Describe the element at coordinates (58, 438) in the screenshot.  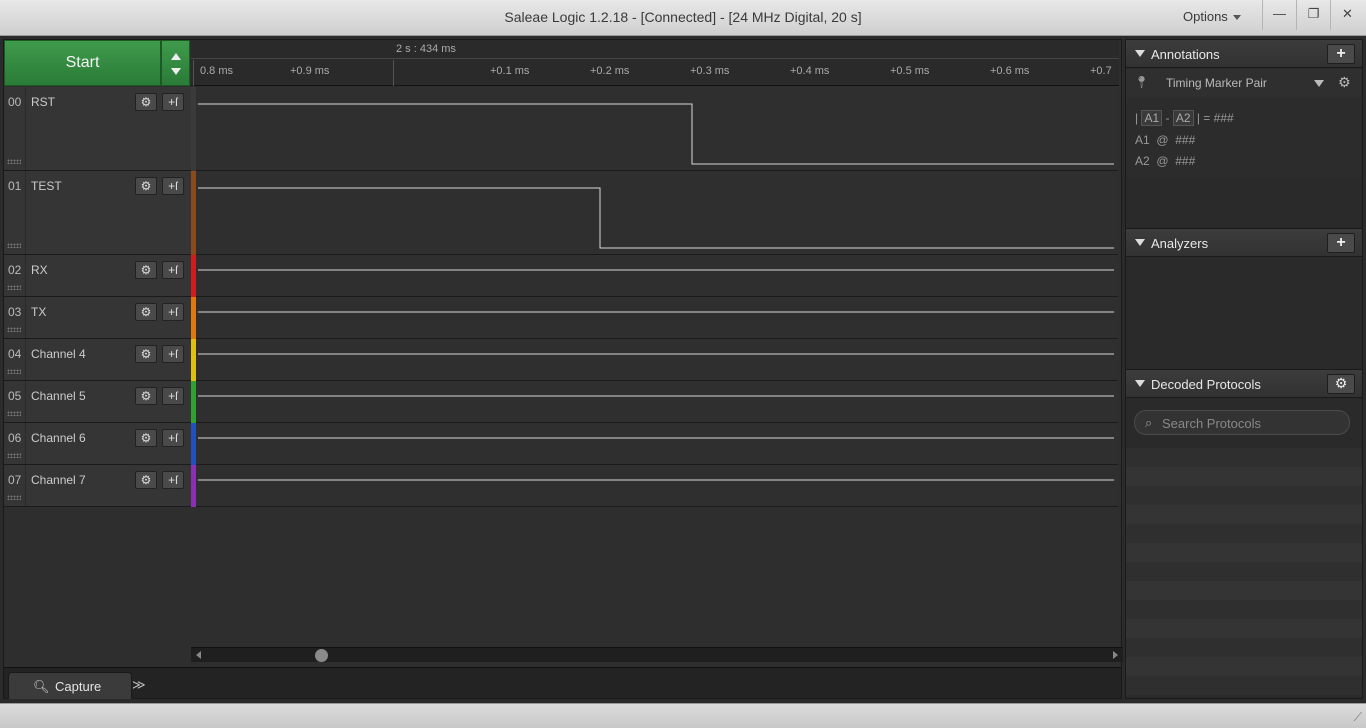
I see `channel-name: Channel 6` at that location.